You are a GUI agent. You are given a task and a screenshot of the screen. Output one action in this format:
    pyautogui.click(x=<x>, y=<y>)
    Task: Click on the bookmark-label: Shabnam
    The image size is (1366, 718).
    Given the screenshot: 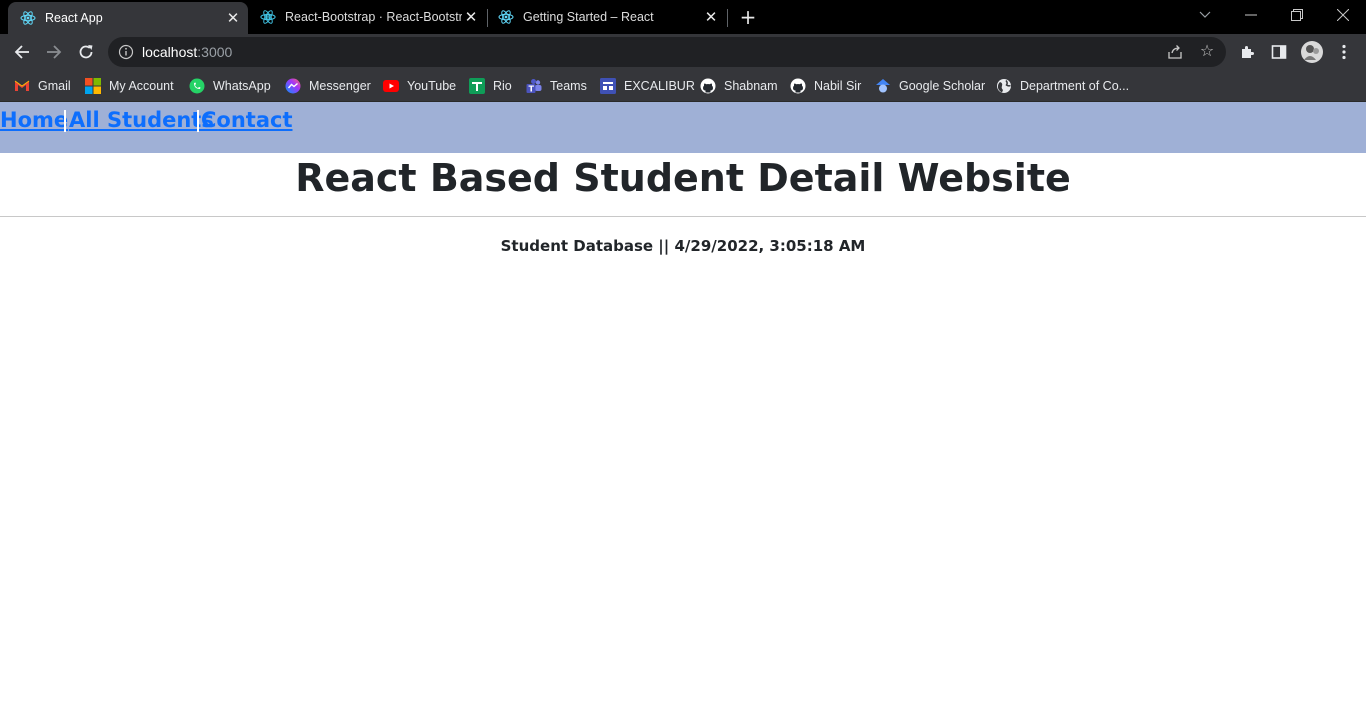 What is the action you would take?
    pyautogui.click(x=751, y=86)
    